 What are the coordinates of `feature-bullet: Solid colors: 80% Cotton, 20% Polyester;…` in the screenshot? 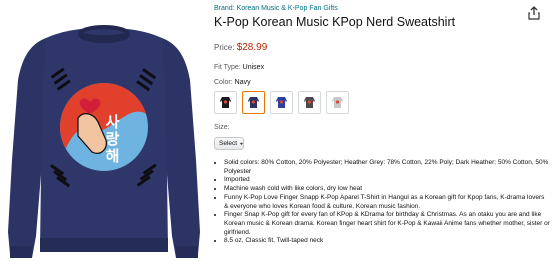 It's located at (387, 167).